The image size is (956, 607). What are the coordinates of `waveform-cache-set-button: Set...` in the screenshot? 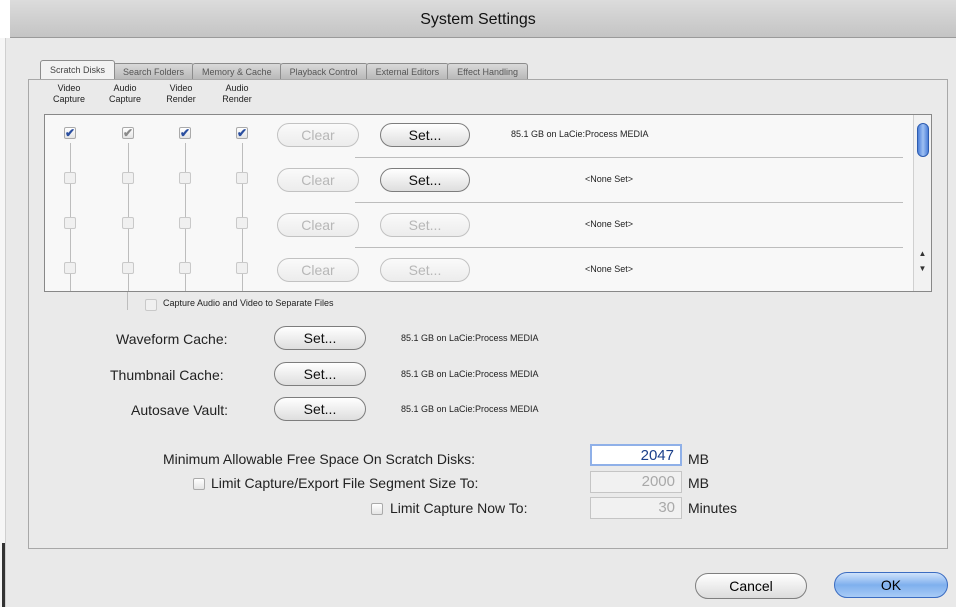 It's located at (320, 338).